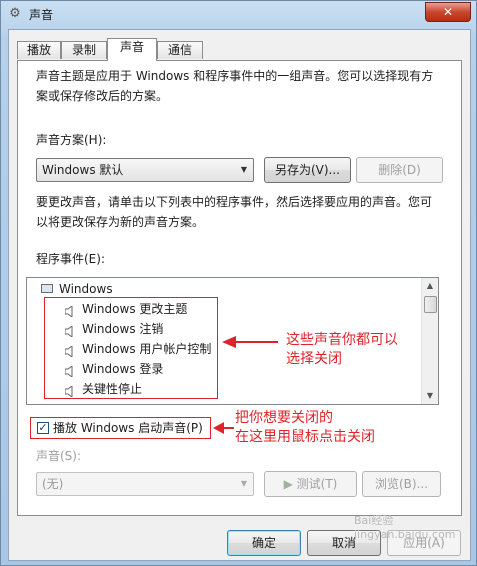  Describe the element at coordinates (430, 286) in the screenshot. I see `scroll-up-icon: ▲` at that location.